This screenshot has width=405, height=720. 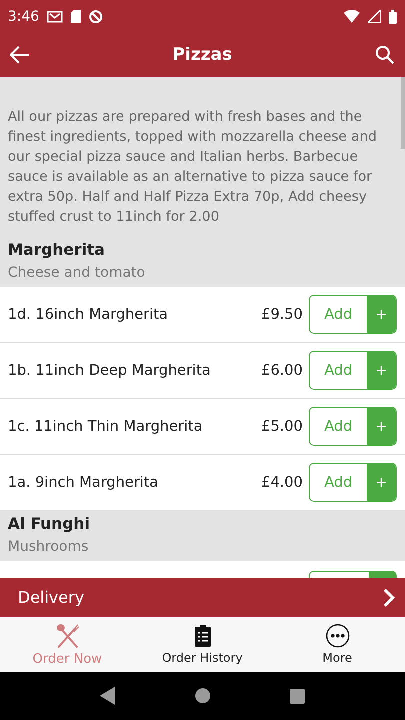 What do you see at coordinates (106, 426) in the screenshot?
I see `item-name: 1c. 11inch Thin Margherita` at bounding box center [106, 426].